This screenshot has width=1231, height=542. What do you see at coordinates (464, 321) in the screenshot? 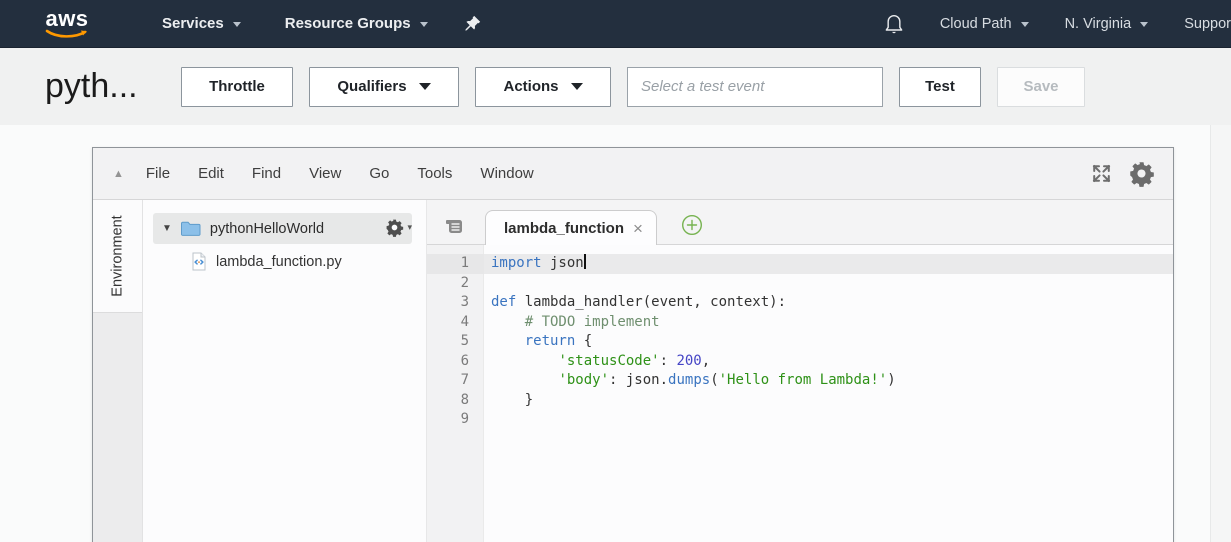
I see `line-number: 4` at bounding box center [464, 321].